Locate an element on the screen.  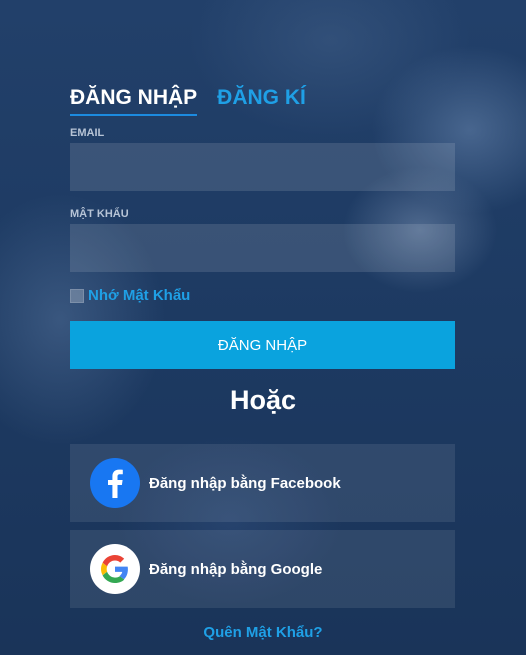
email-label: EMAIL is located at coordinates (87, 133).